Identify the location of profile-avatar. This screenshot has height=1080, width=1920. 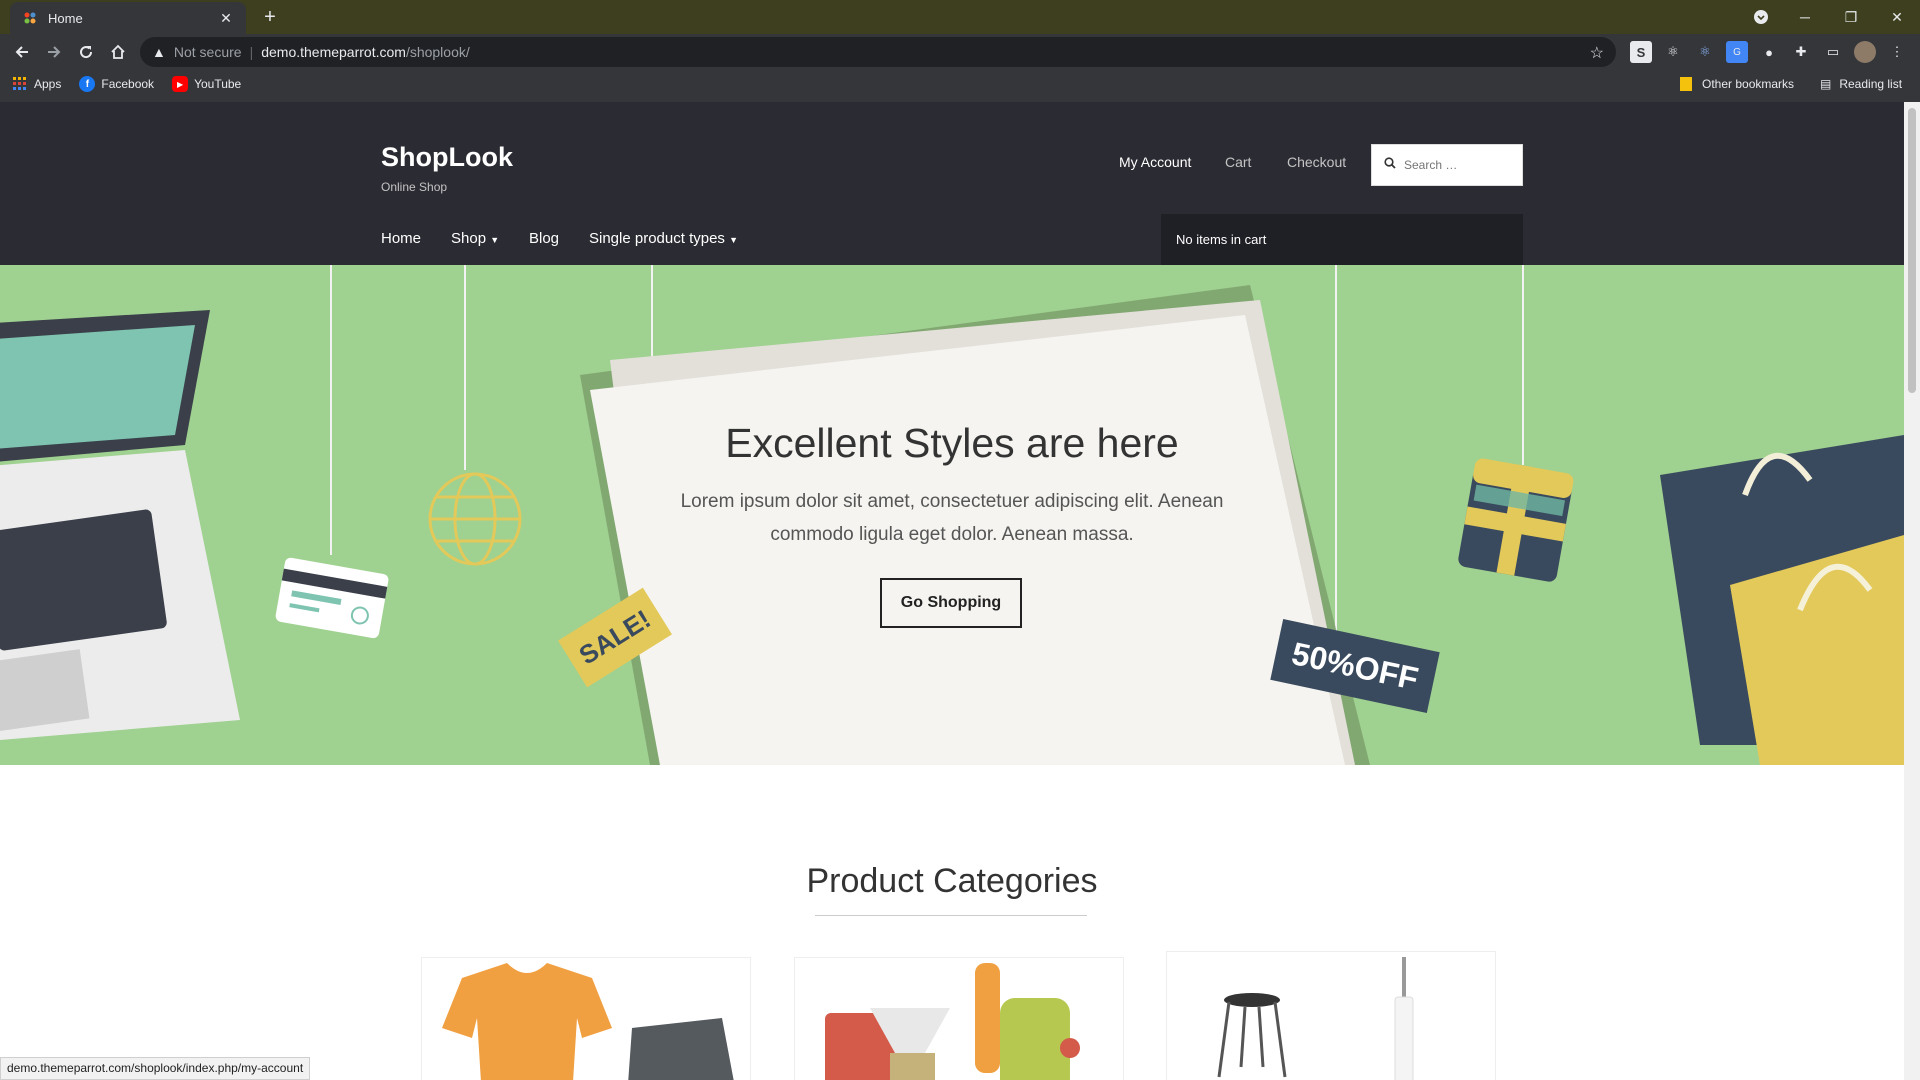
(1865, 52).